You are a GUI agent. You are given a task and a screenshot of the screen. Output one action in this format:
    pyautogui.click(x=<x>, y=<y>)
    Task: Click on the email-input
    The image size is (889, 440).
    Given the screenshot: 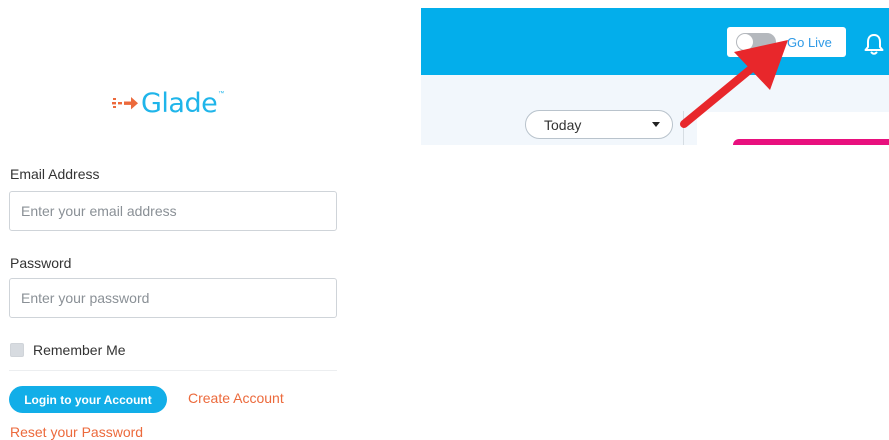 What is the action you would take?
    pyautogui.click(x=173, y=211)
    